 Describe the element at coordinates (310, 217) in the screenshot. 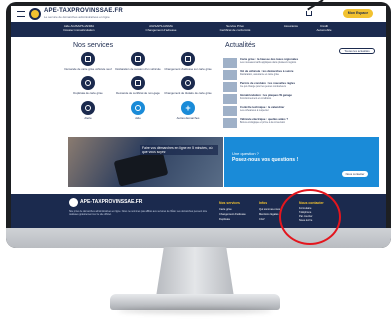

I see `red-highlight-circle` at that location.